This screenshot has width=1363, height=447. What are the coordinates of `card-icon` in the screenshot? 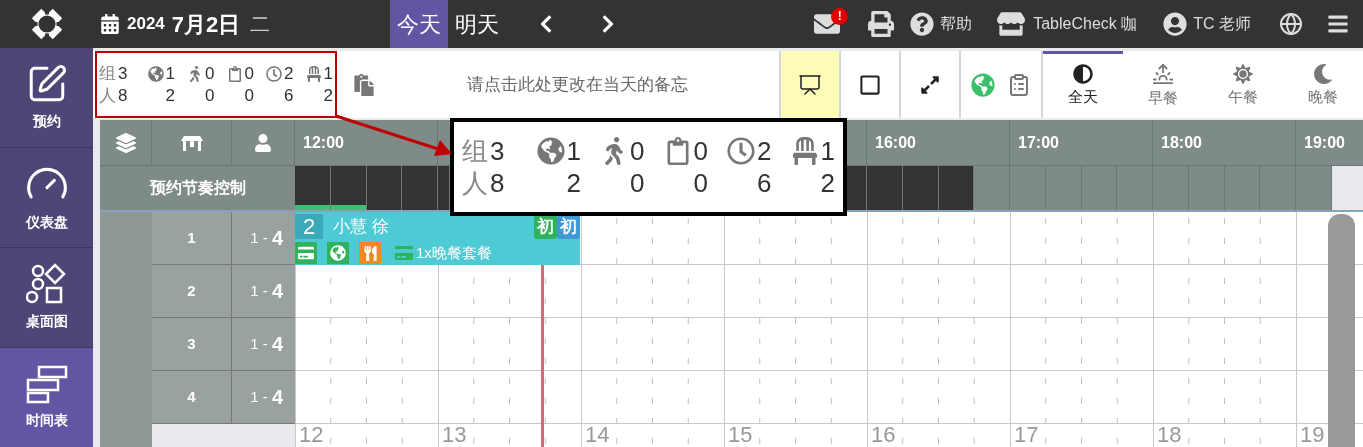 It's located at (404, 253).